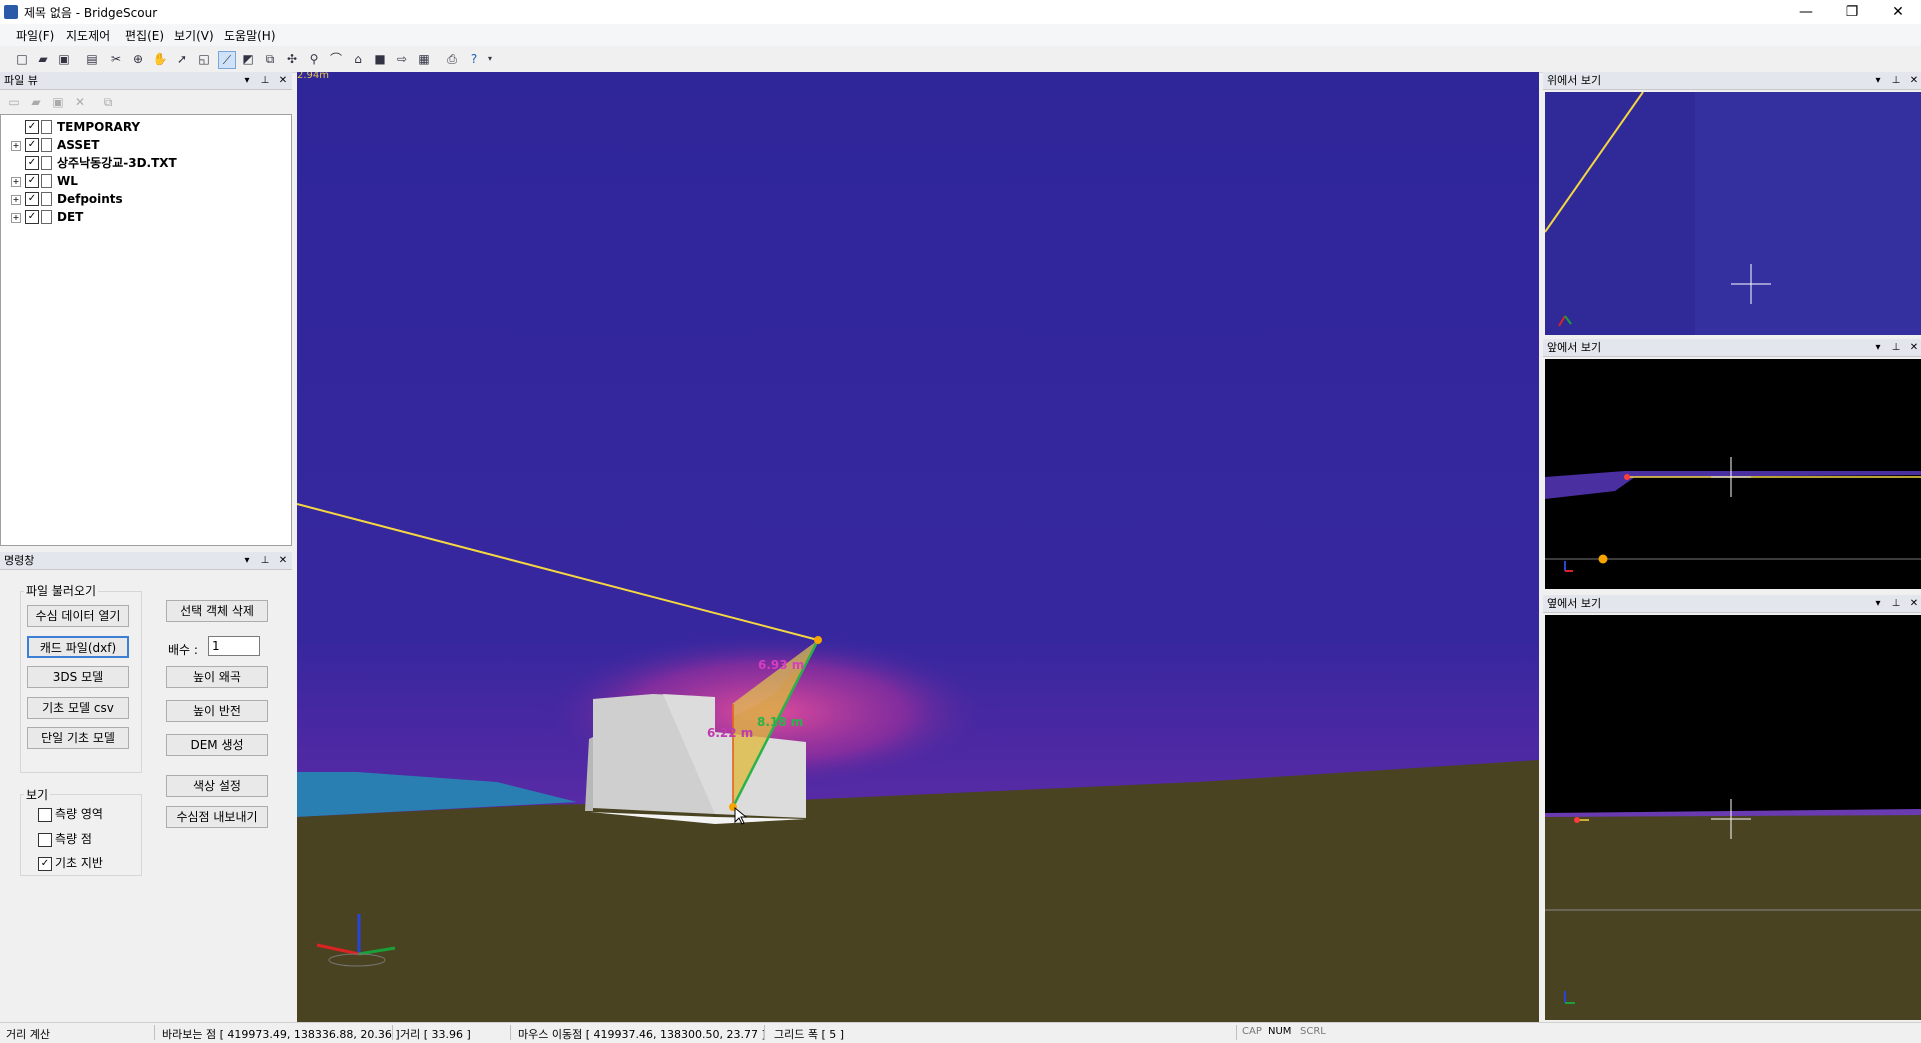 The image size is (1921, 1043). What do you see at coordinates (217, 611) in the screenshot?
I see `delete-selected-button: 선택 객체 삭제` at bounding box center [217, 611].